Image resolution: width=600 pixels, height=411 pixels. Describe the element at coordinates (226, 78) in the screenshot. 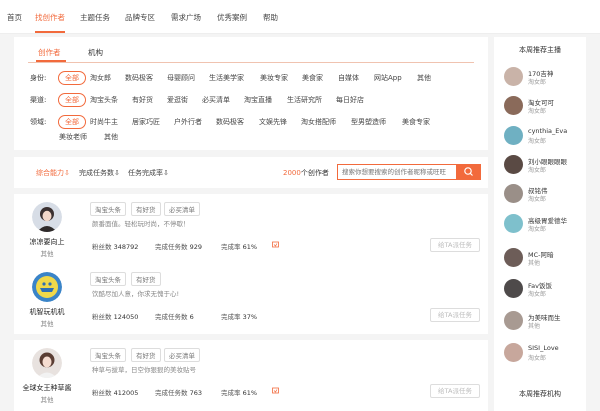

I see `filter-option: 生活美学家` at that location.